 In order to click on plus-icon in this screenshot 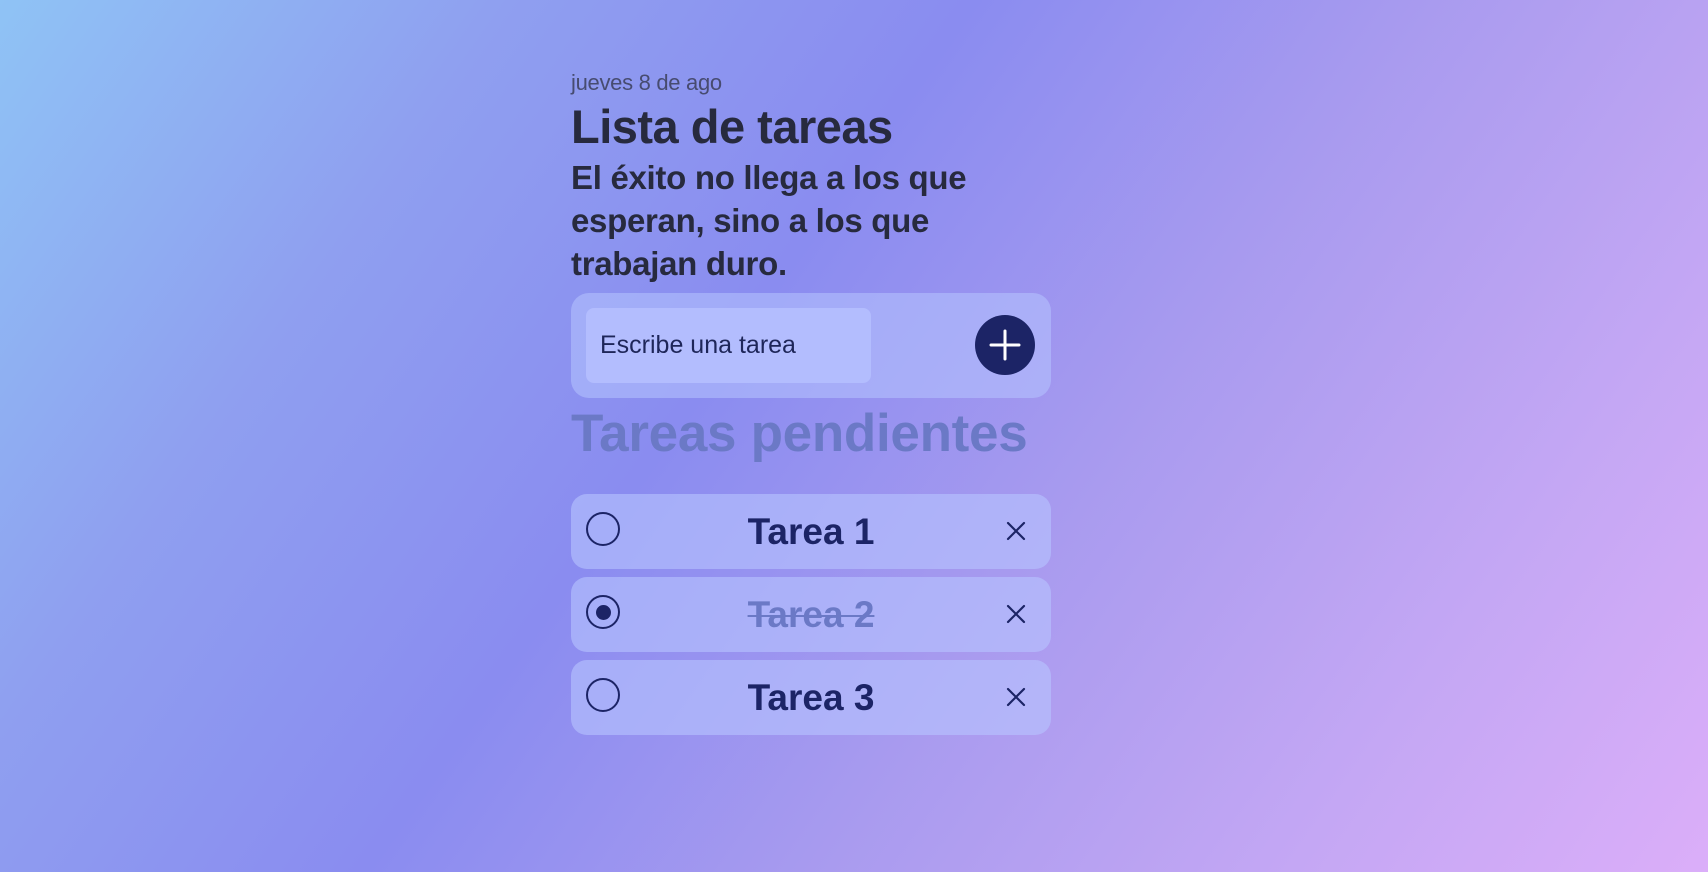, I will do `click(1005, 345)`.